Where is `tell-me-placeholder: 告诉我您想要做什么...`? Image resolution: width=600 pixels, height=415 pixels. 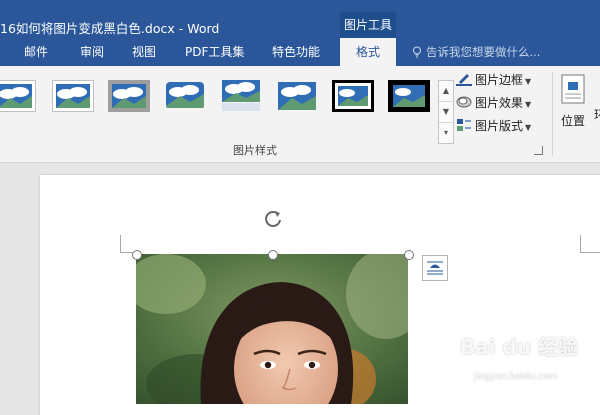 tell-me-placeholder: 告诉我您想要做什么... is located at coordinates (483, 52).